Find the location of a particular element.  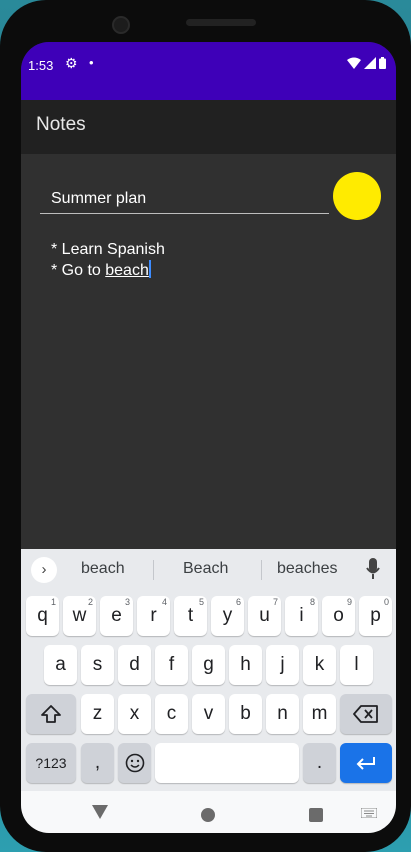

battery-icon is located at coordinates (382, 63).